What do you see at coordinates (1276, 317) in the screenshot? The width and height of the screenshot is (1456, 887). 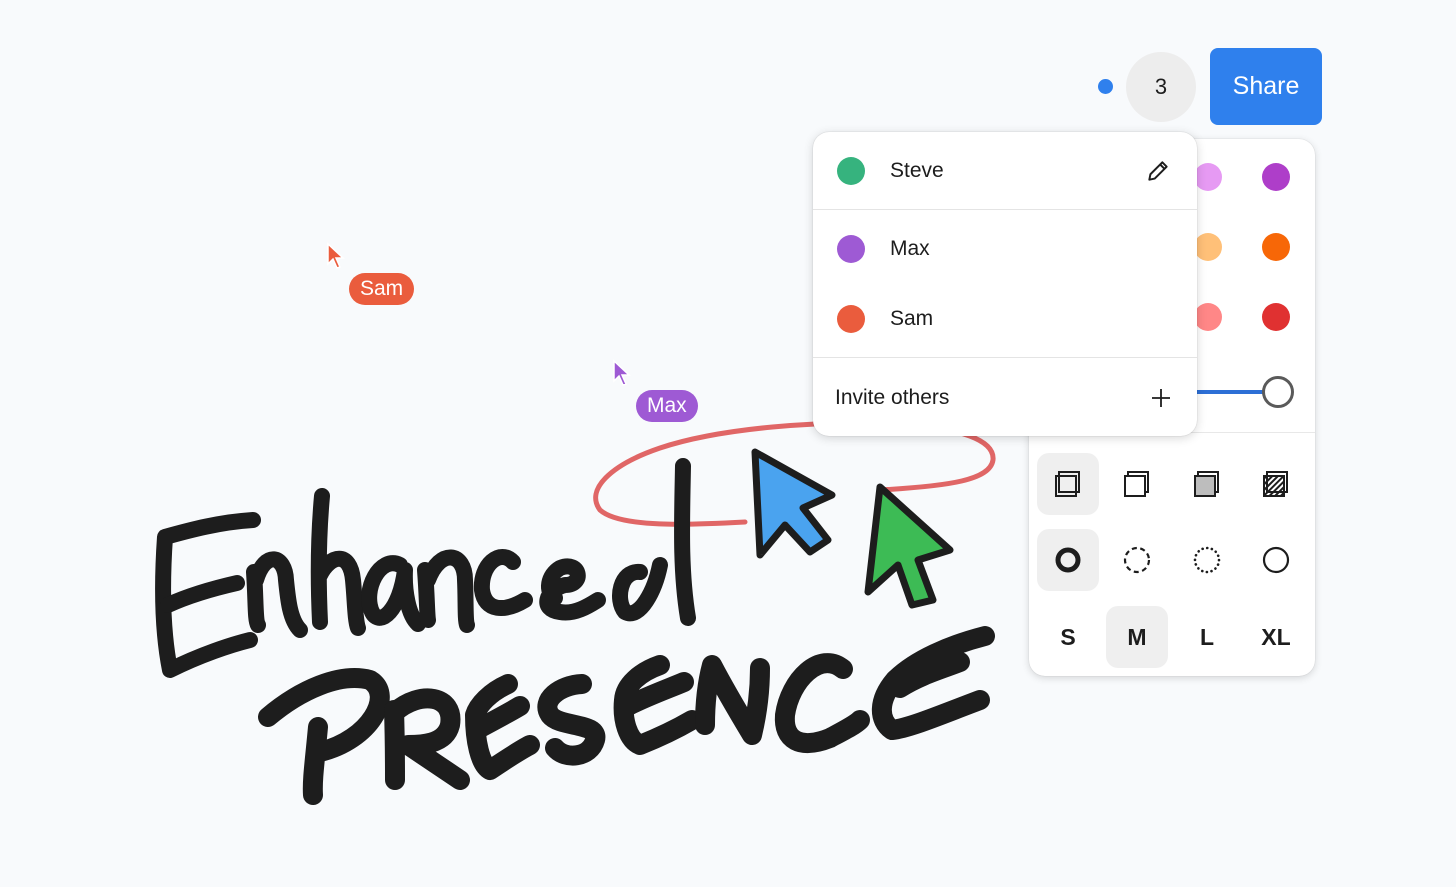 I see `swatch-red` at bounding box center [1276, 317].